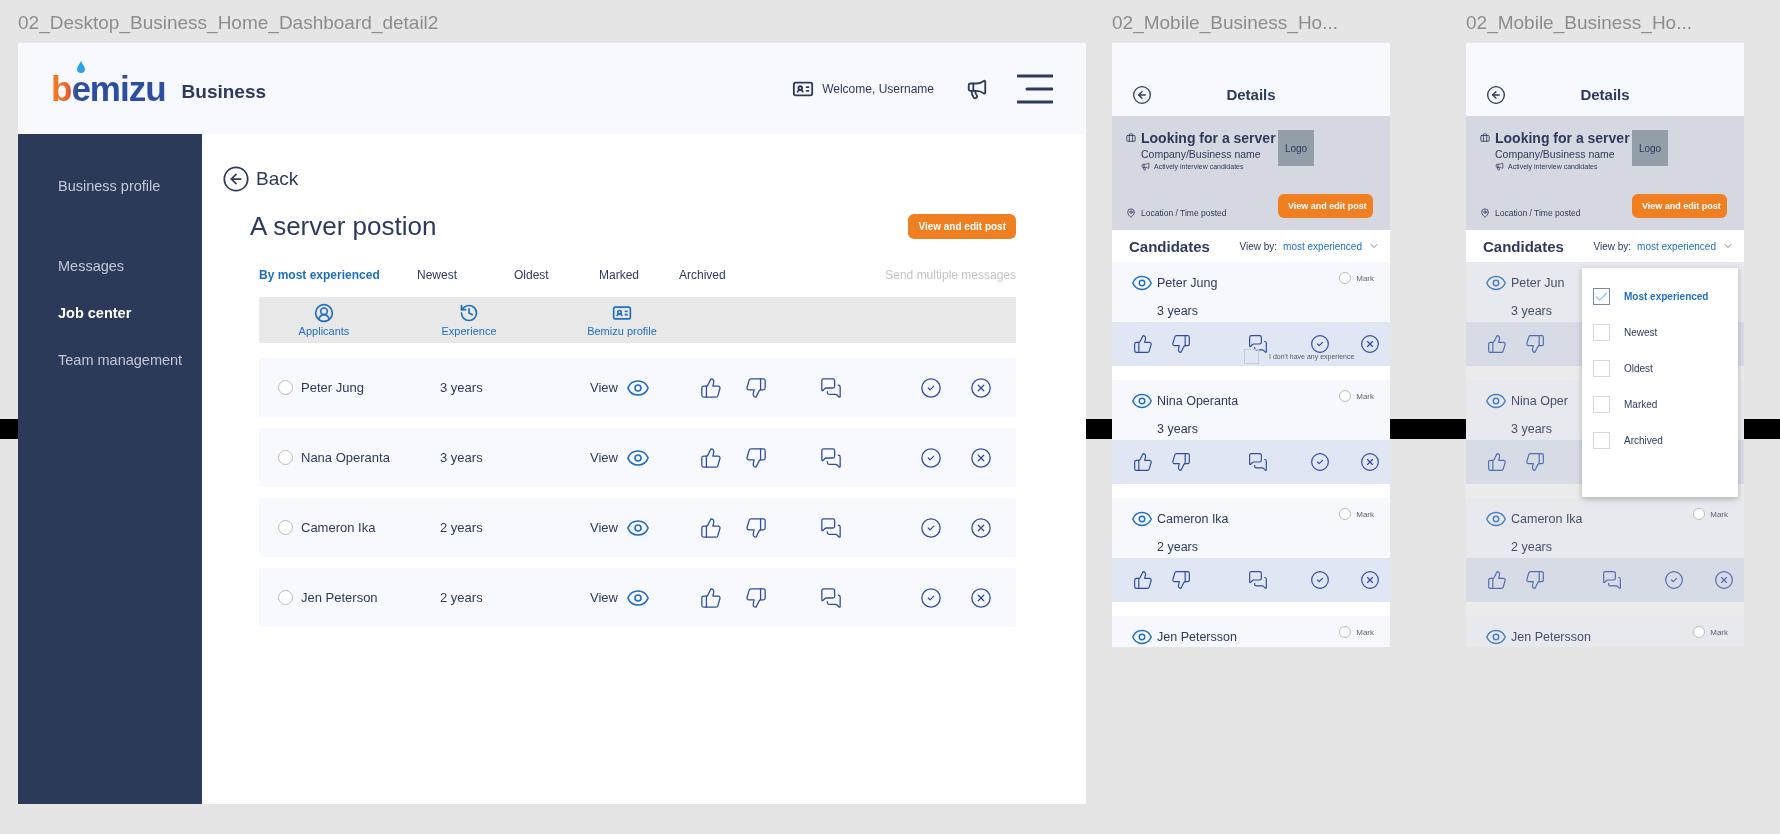 Image resolution: width=1780 pixels, height=834 pixels. What do you see at coordinates (1187, 283) in the screenshot?
I see `candidate-name: Peter Jung` at bounding box center [1187, 283].